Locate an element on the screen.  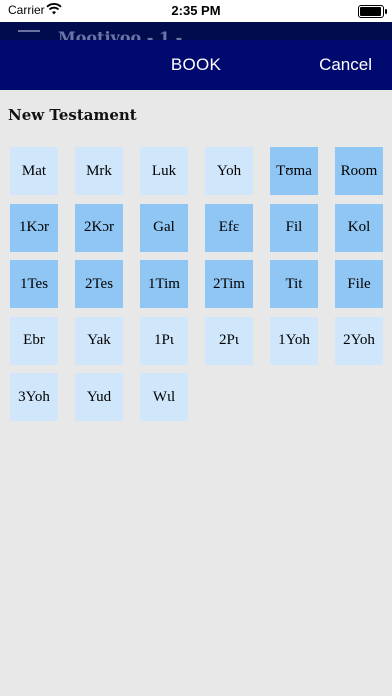
book-tile: Yoh is located at coordinates (229, 171).